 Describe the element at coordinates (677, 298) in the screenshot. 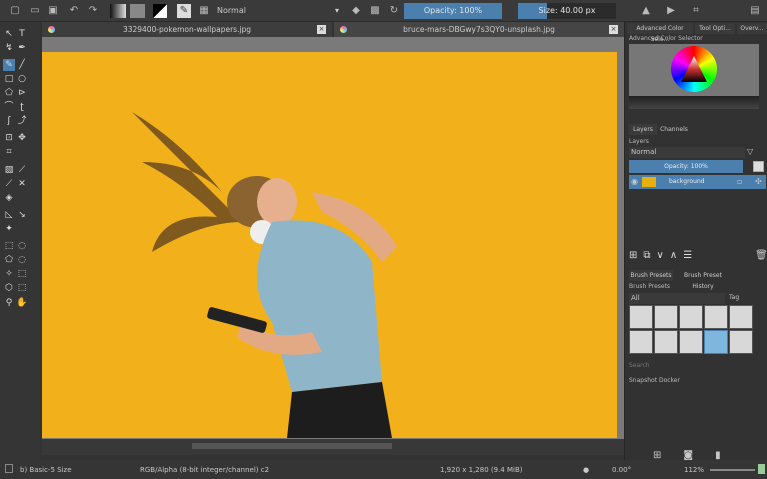

I see `brush-filter-select: All` at that location.